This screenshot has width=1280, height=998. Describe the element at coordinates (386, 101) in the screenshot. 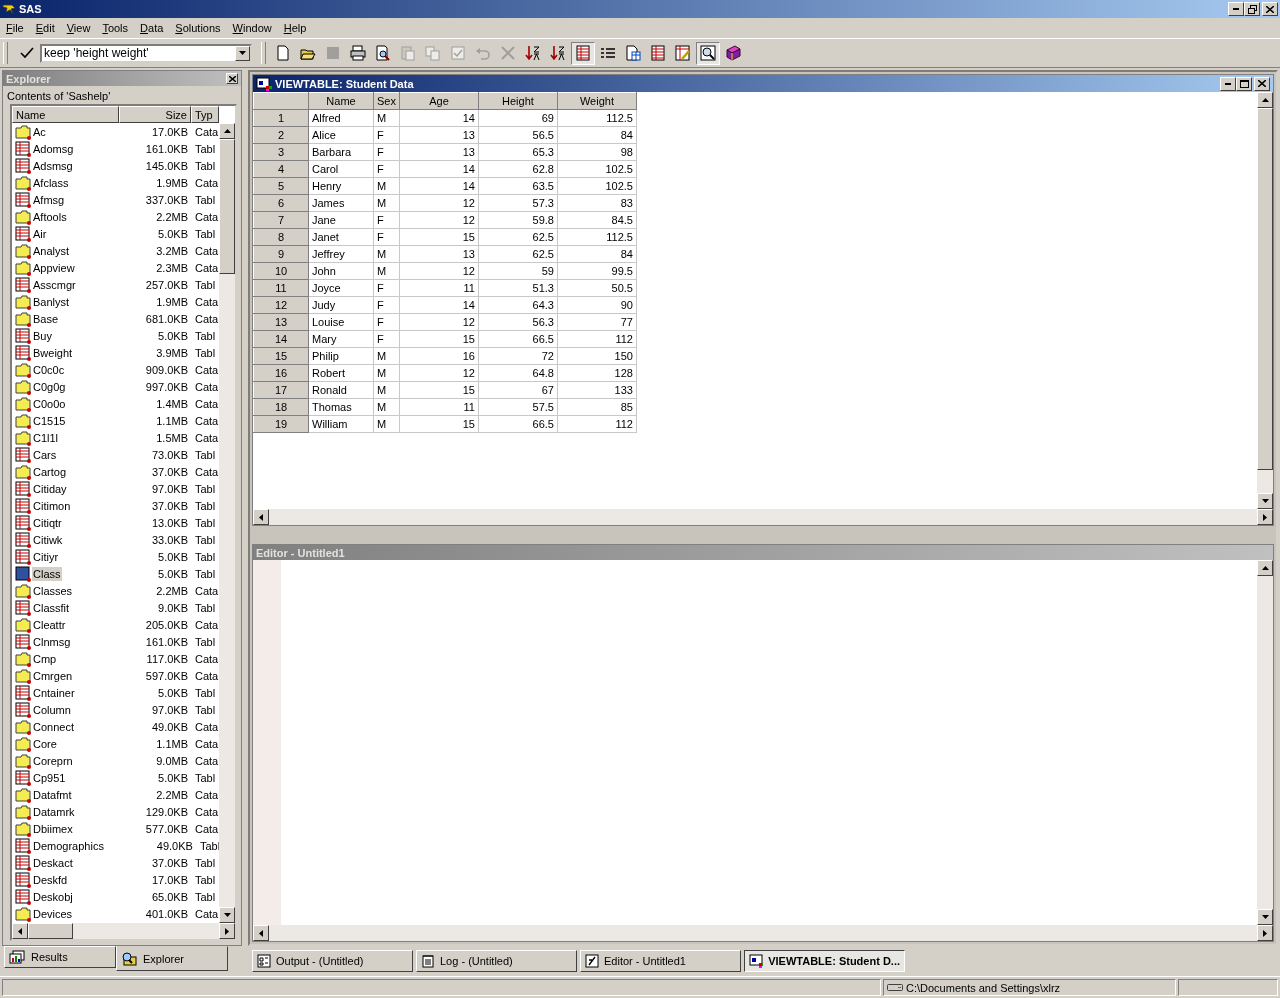

I see `column-header: Sex` at that location.